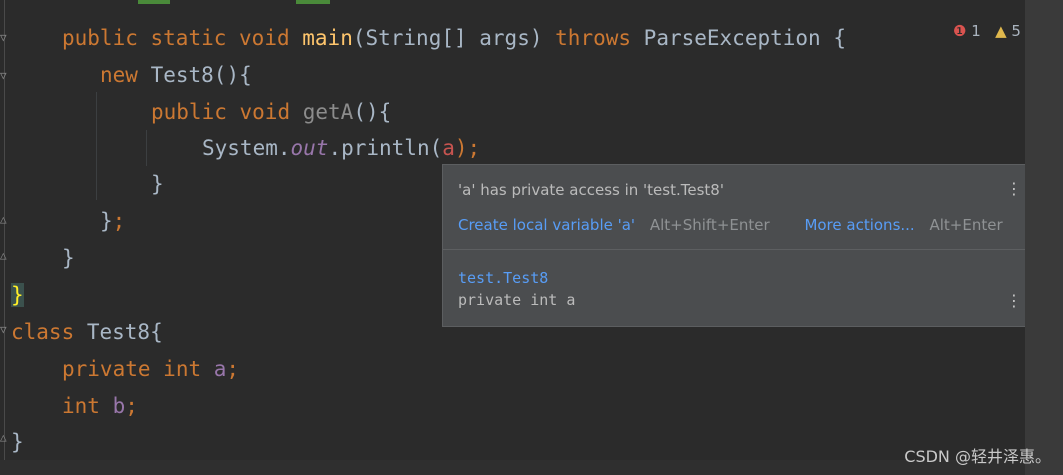  Describe the element at coordinates (977, 456) in the screenshot. I see `watermark: CSDN @轻井泽惠。` at that location.